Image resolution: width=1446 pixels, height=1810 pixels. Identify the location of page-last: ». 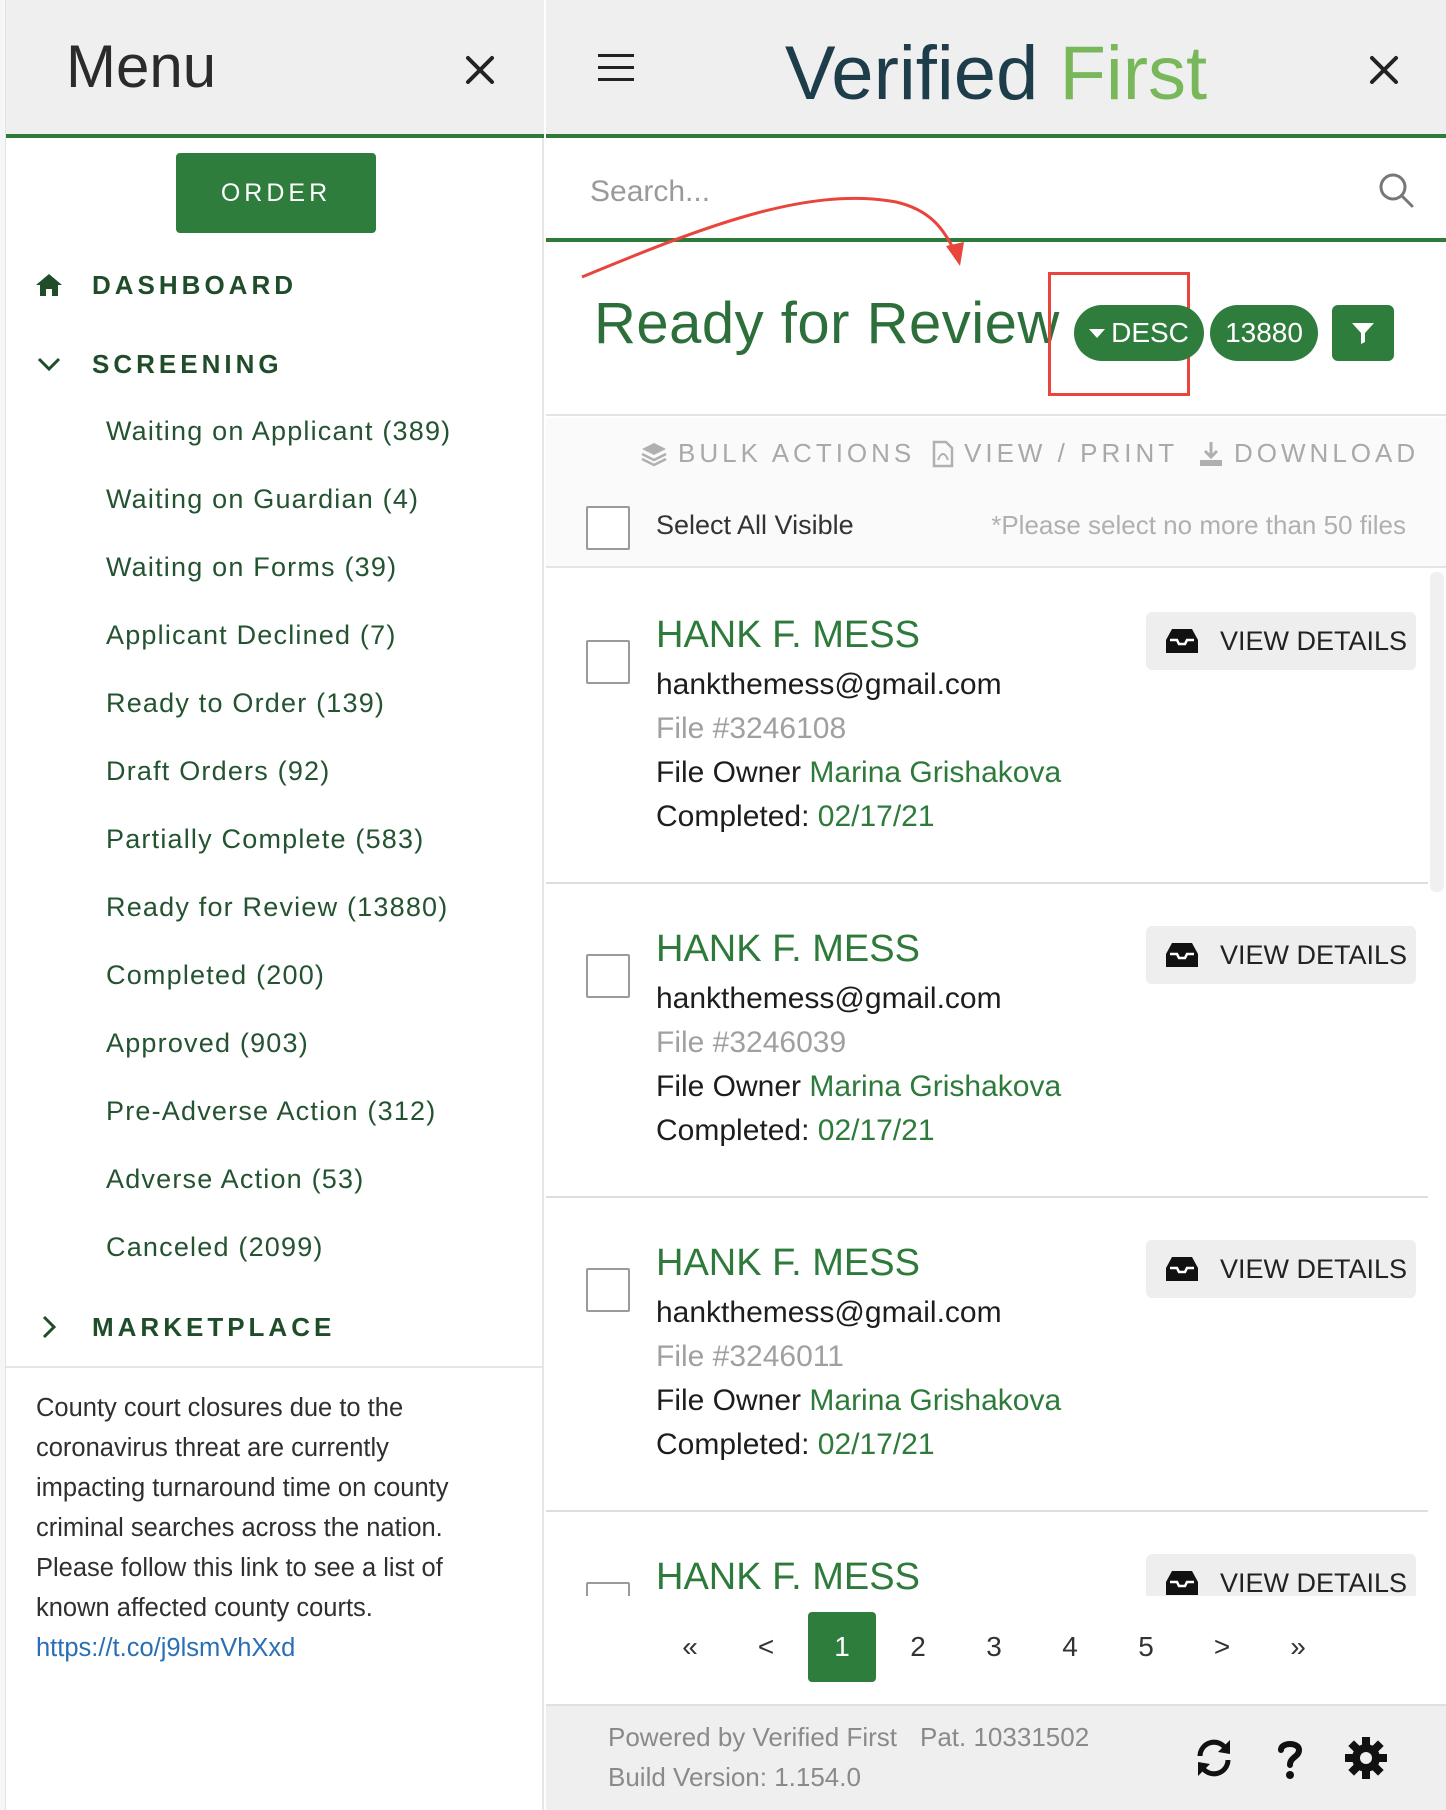
(1298, 1647).